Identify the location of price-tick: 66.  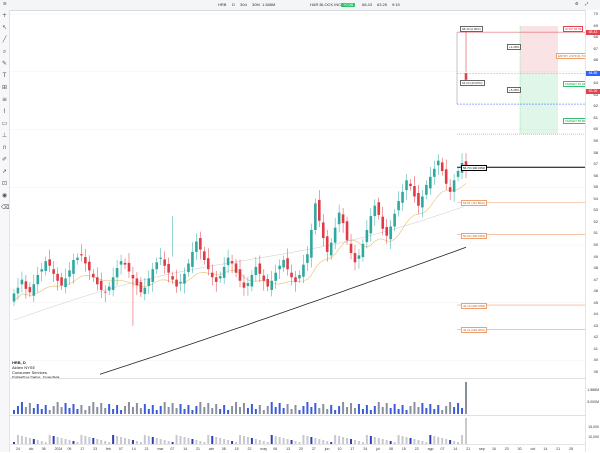
(595, 60).